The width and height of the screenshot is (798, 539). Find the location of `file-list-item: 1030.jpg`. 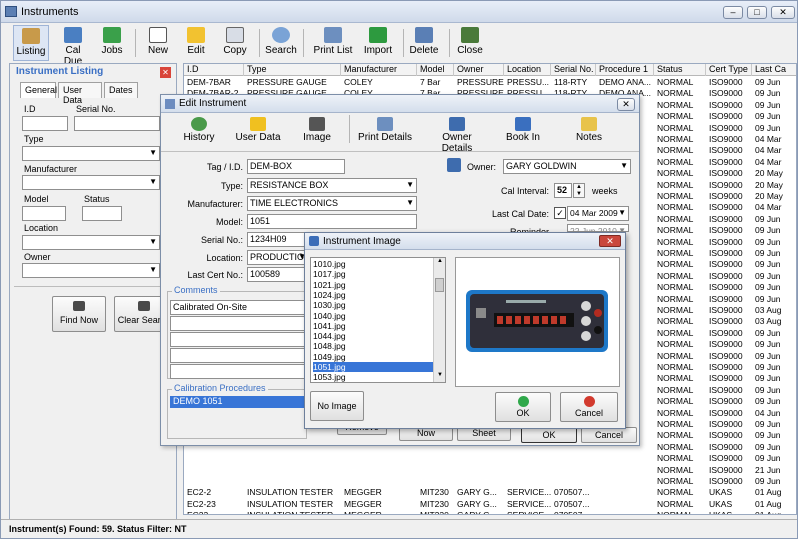

file-list-item: 1030.jpg is located at coordinates (373, 305).